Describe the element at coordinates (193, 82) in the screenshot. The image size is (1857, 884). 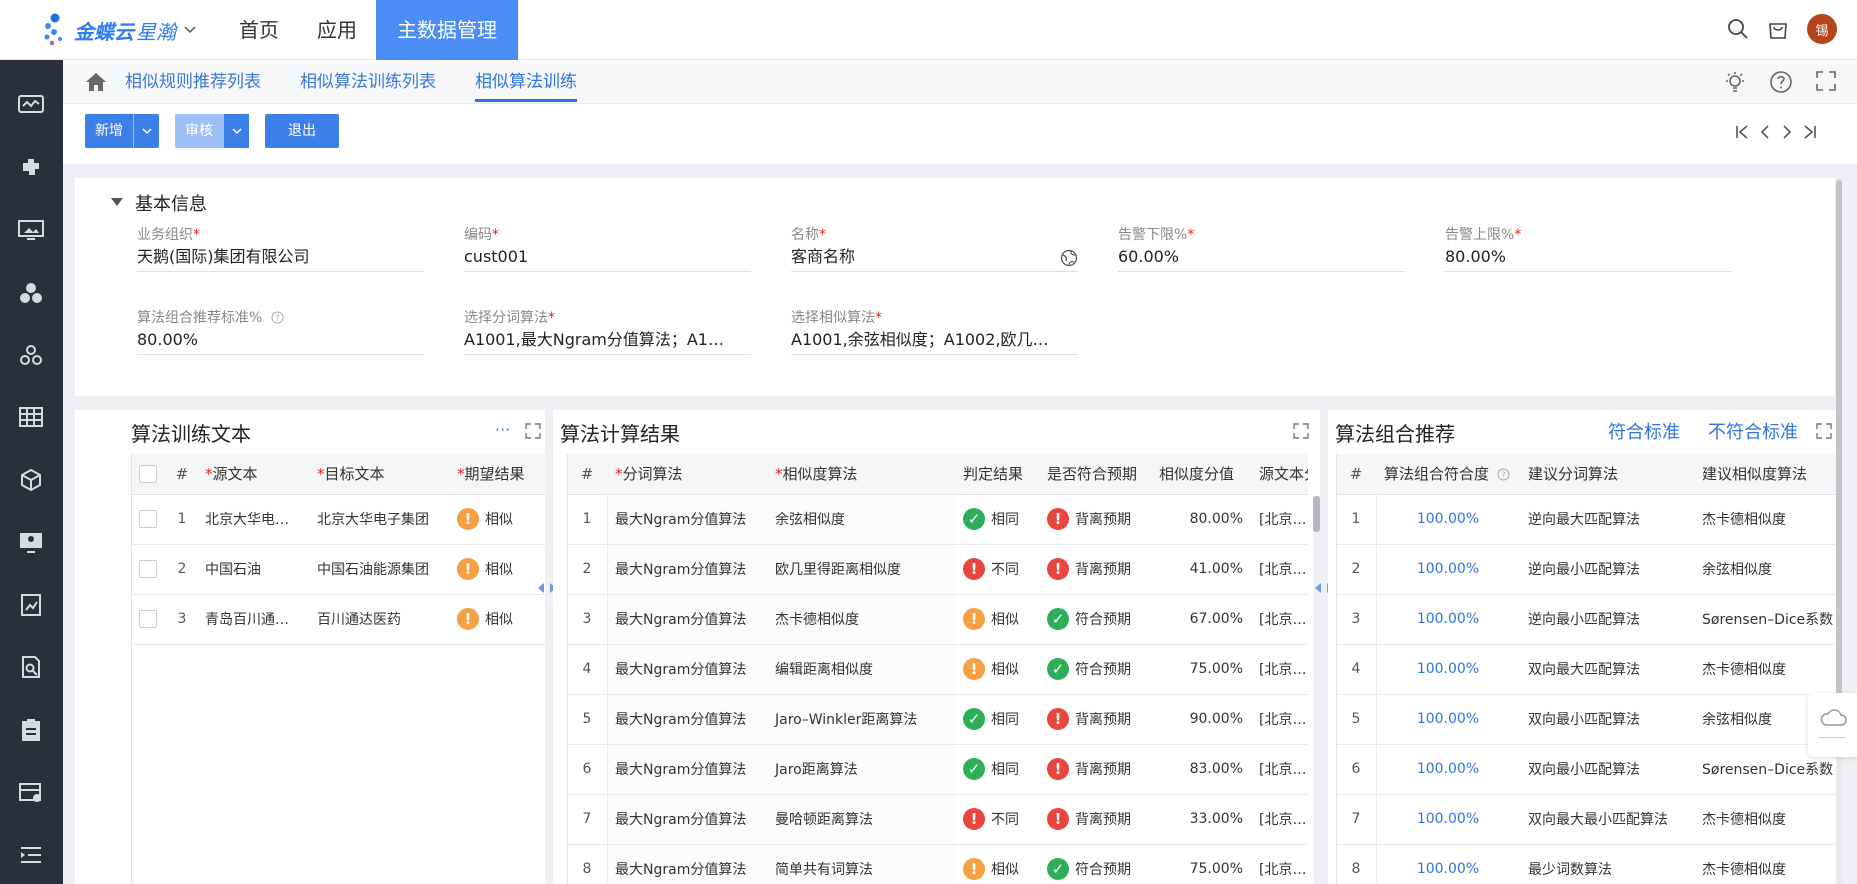
I see `tab-similar-rule-list: 相似规则推荐列表` at that location.